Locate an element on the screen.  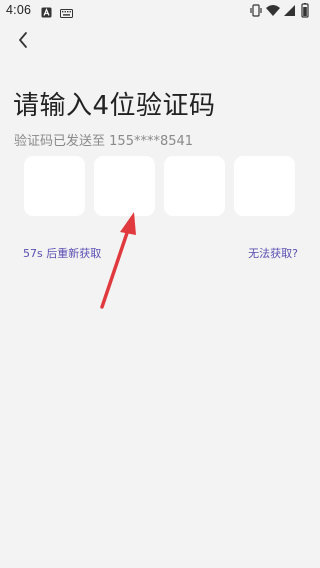
chevron-left-icon is located at coordinates (23, 40).